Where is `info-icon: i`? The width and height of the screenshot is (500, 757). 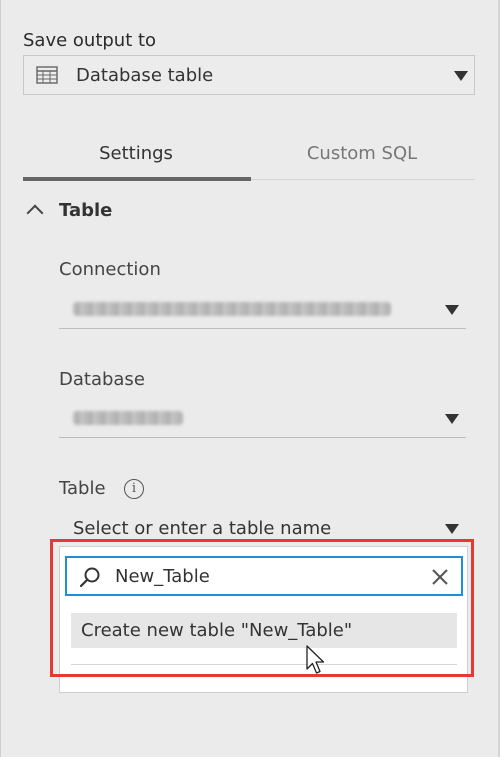 info-icon: i is located at coordinates (134, 489).